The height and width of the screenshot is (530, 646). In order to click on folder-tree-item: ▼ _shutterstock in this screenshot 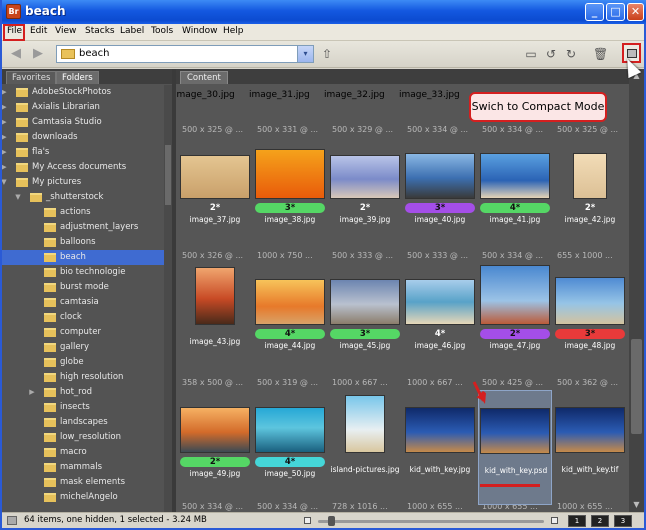, I will do `click(83, 197)`.